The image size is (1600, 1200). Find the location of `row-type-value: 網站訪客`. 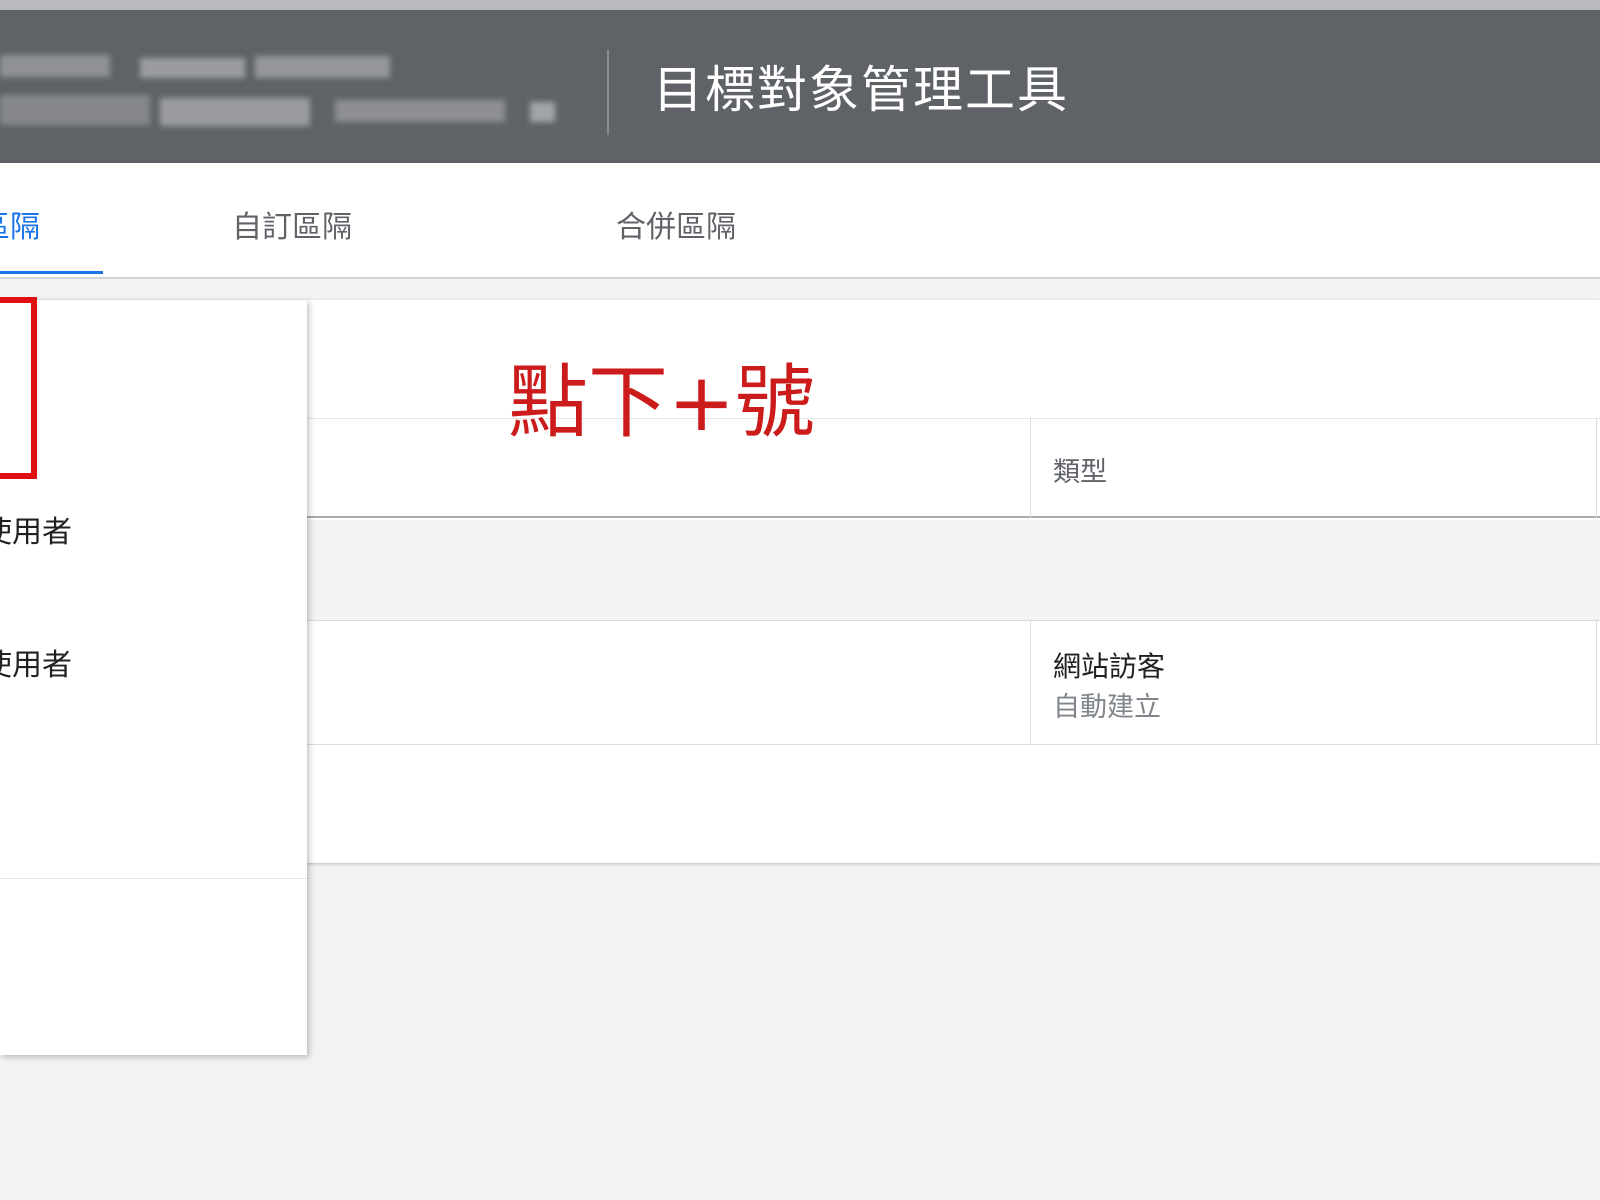

row-type-value: 網站訪客 is located at coordinates (1109, 666).